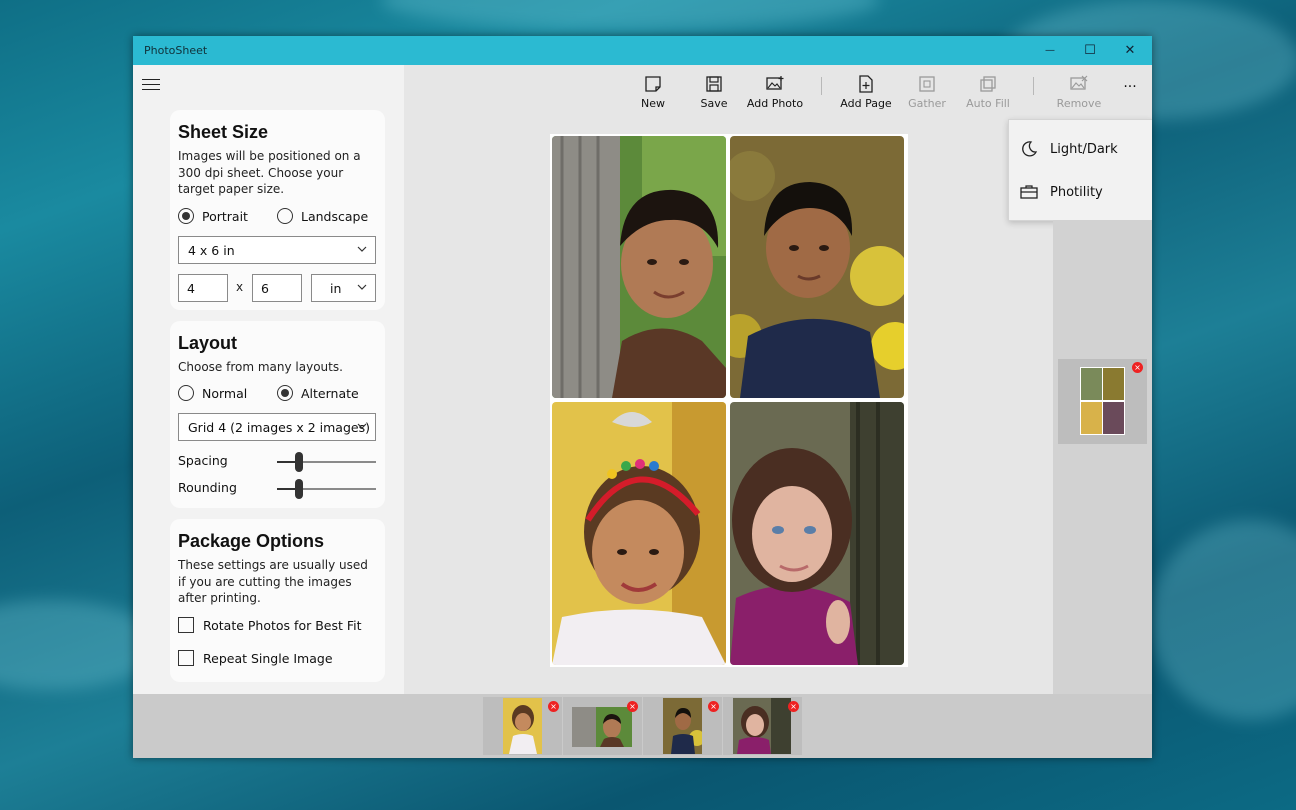 The image size is (1296, 810). I want to click on new-label: New, so click(653, 103).